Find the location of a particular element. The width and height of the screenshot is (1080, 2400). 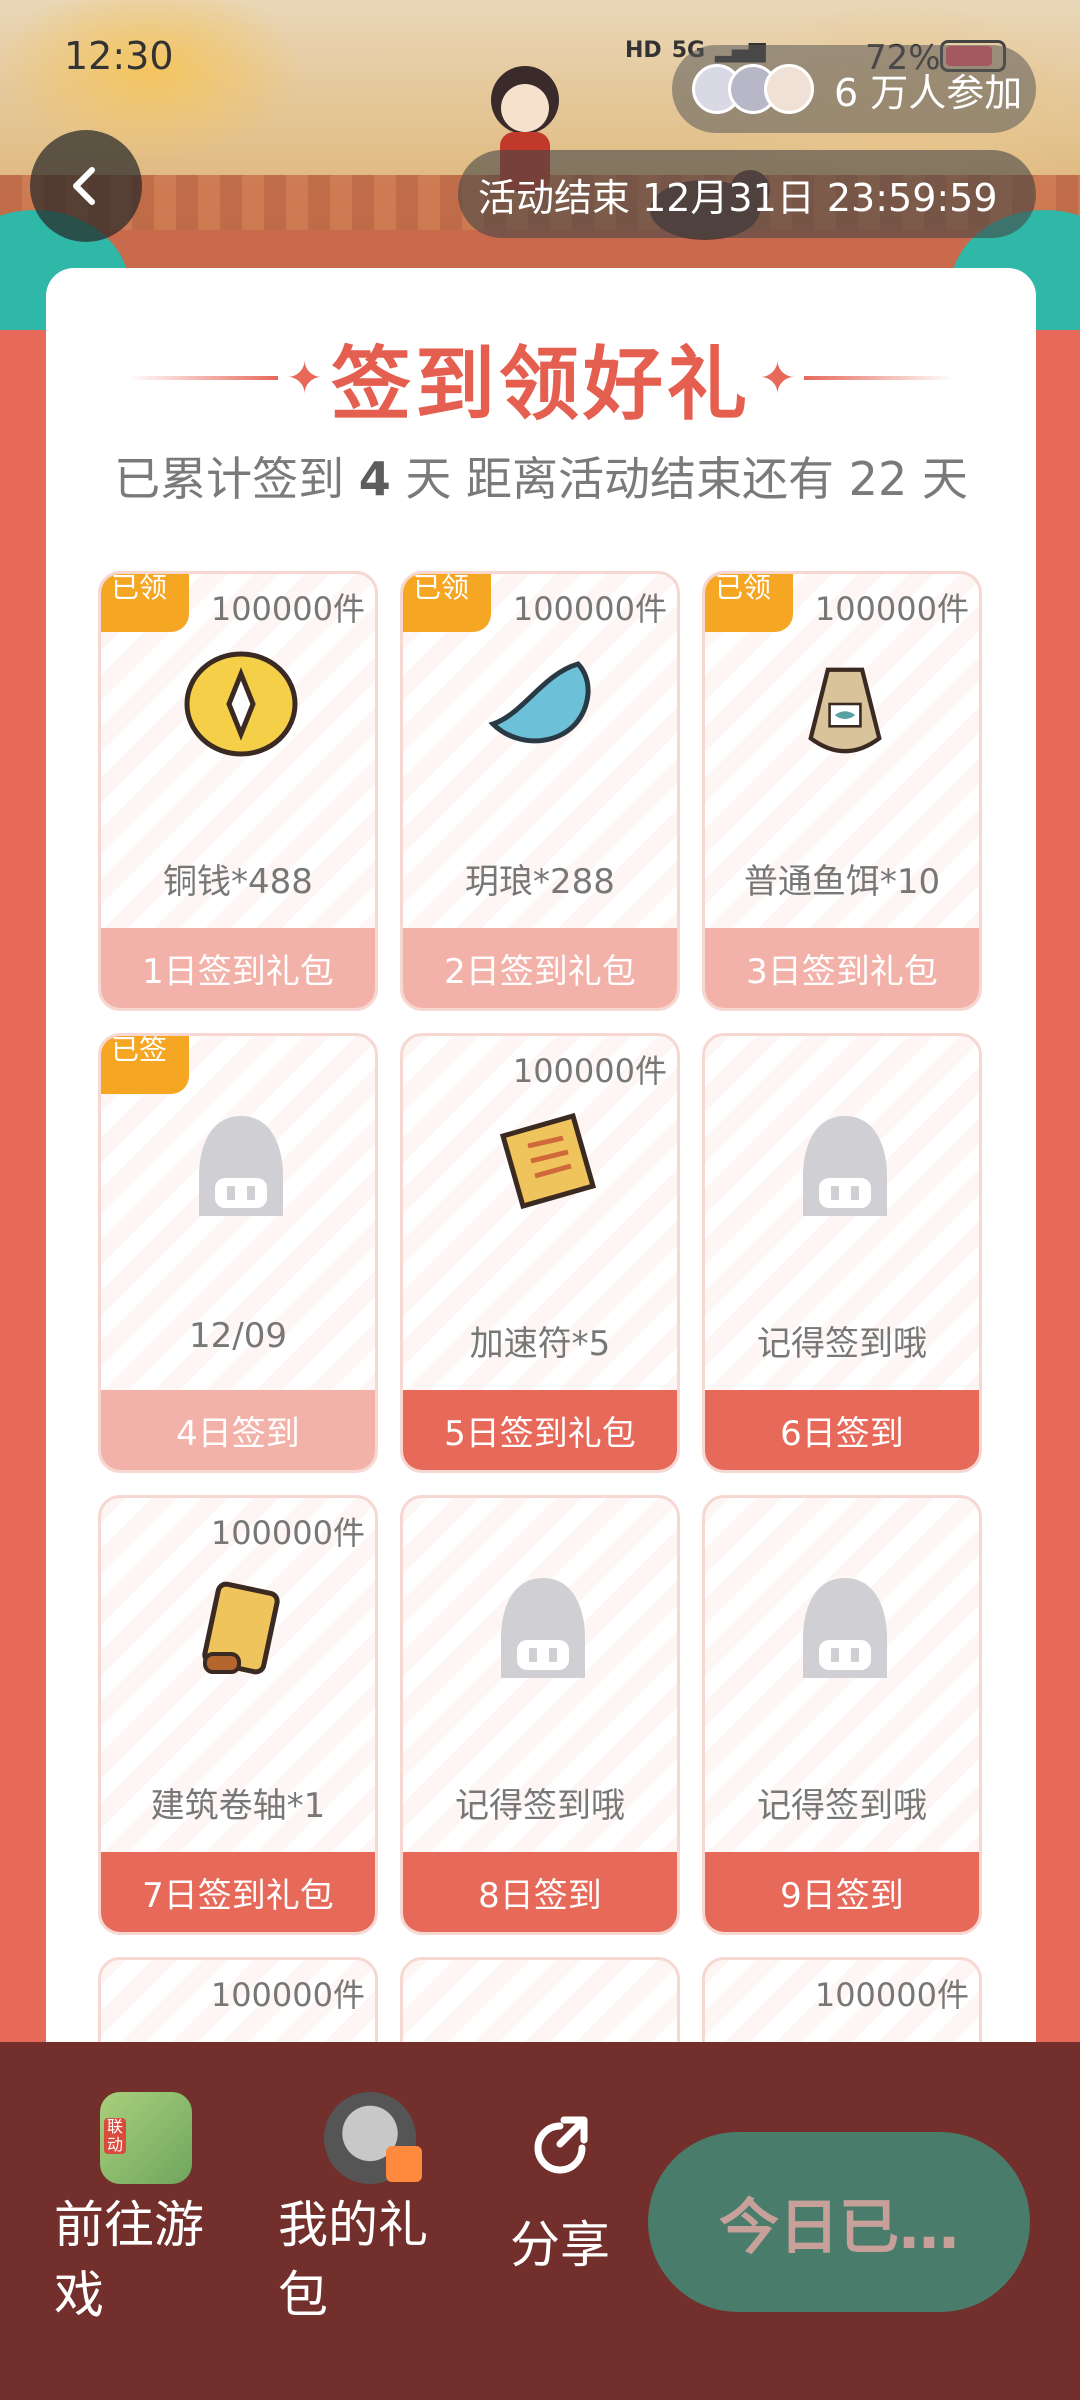

item-name: 普通鱼饵*10 is located at coordinates (842, 882).